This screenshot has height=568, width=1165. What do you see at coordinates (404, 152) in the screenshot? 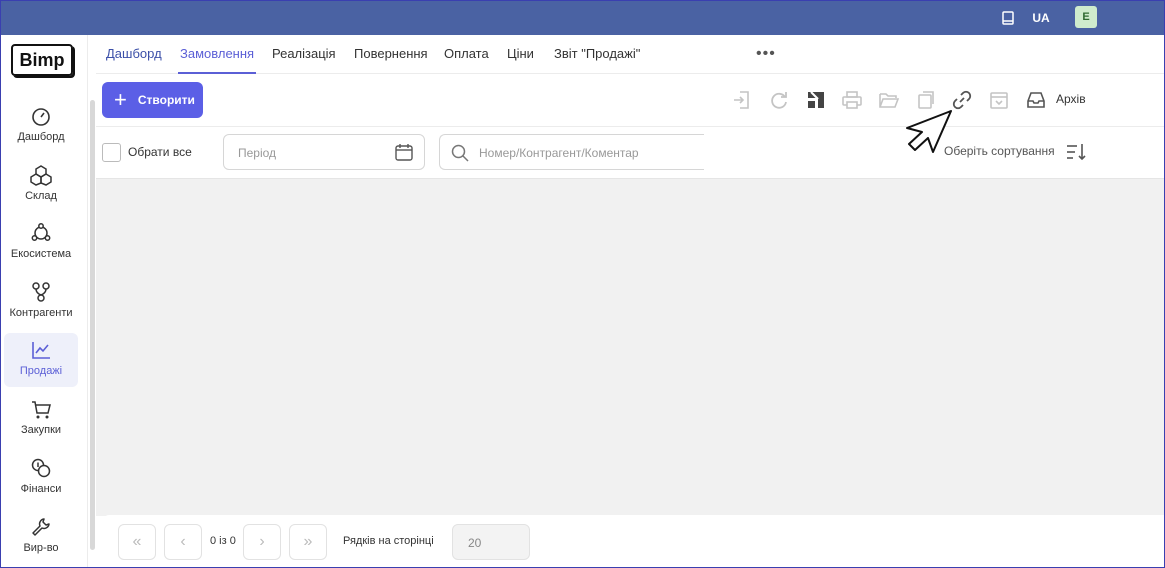
I see `calendar-icon` at bounding box center [404, 152].